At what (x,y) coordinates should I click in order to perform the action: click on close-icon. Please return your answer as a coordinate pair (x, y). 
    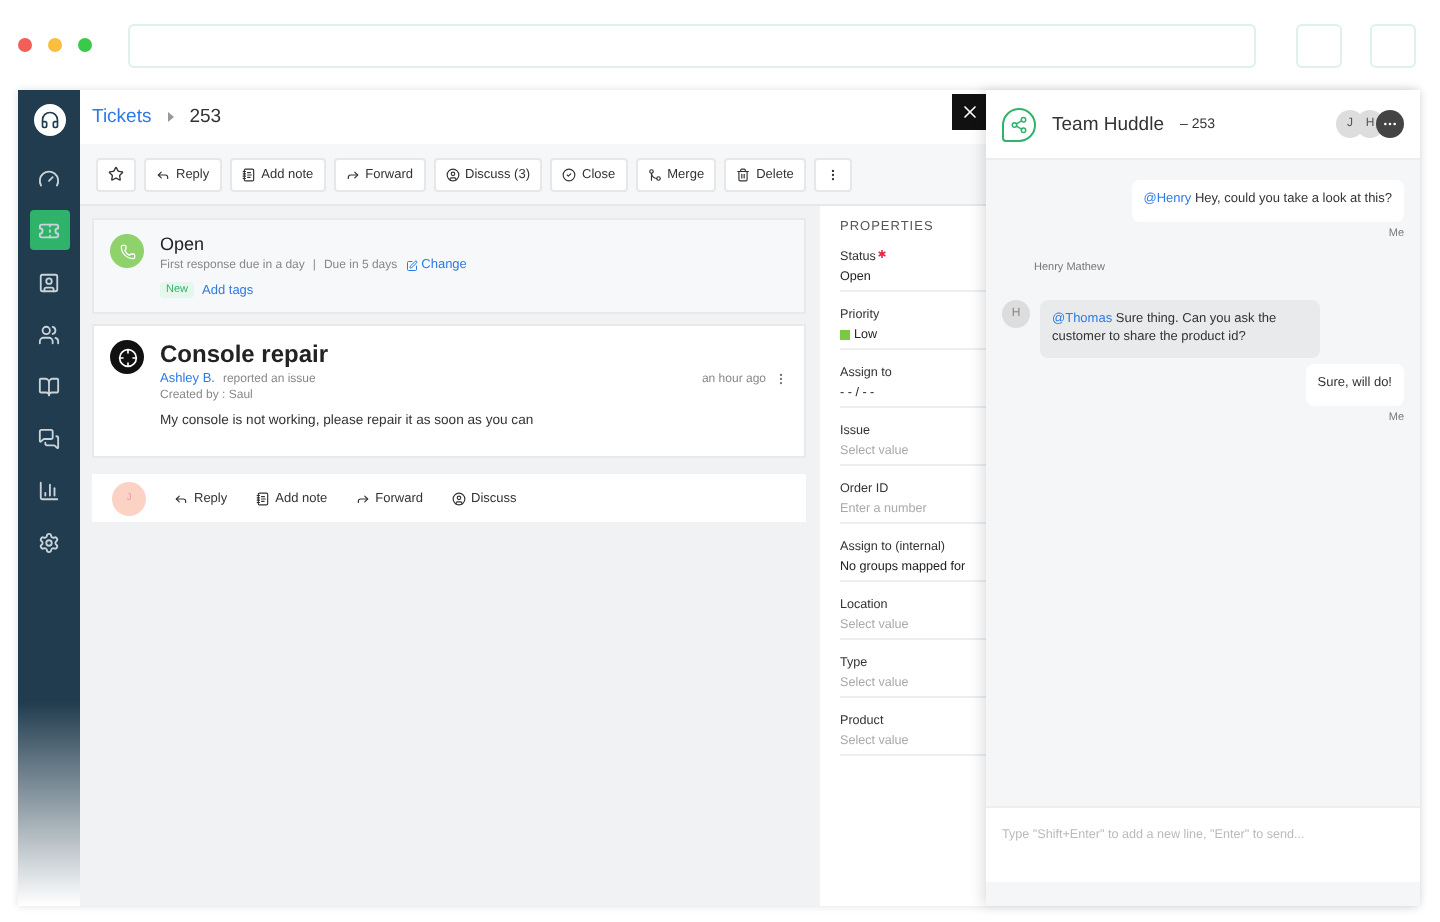
    Looking at the image, I should click on (969, 112).